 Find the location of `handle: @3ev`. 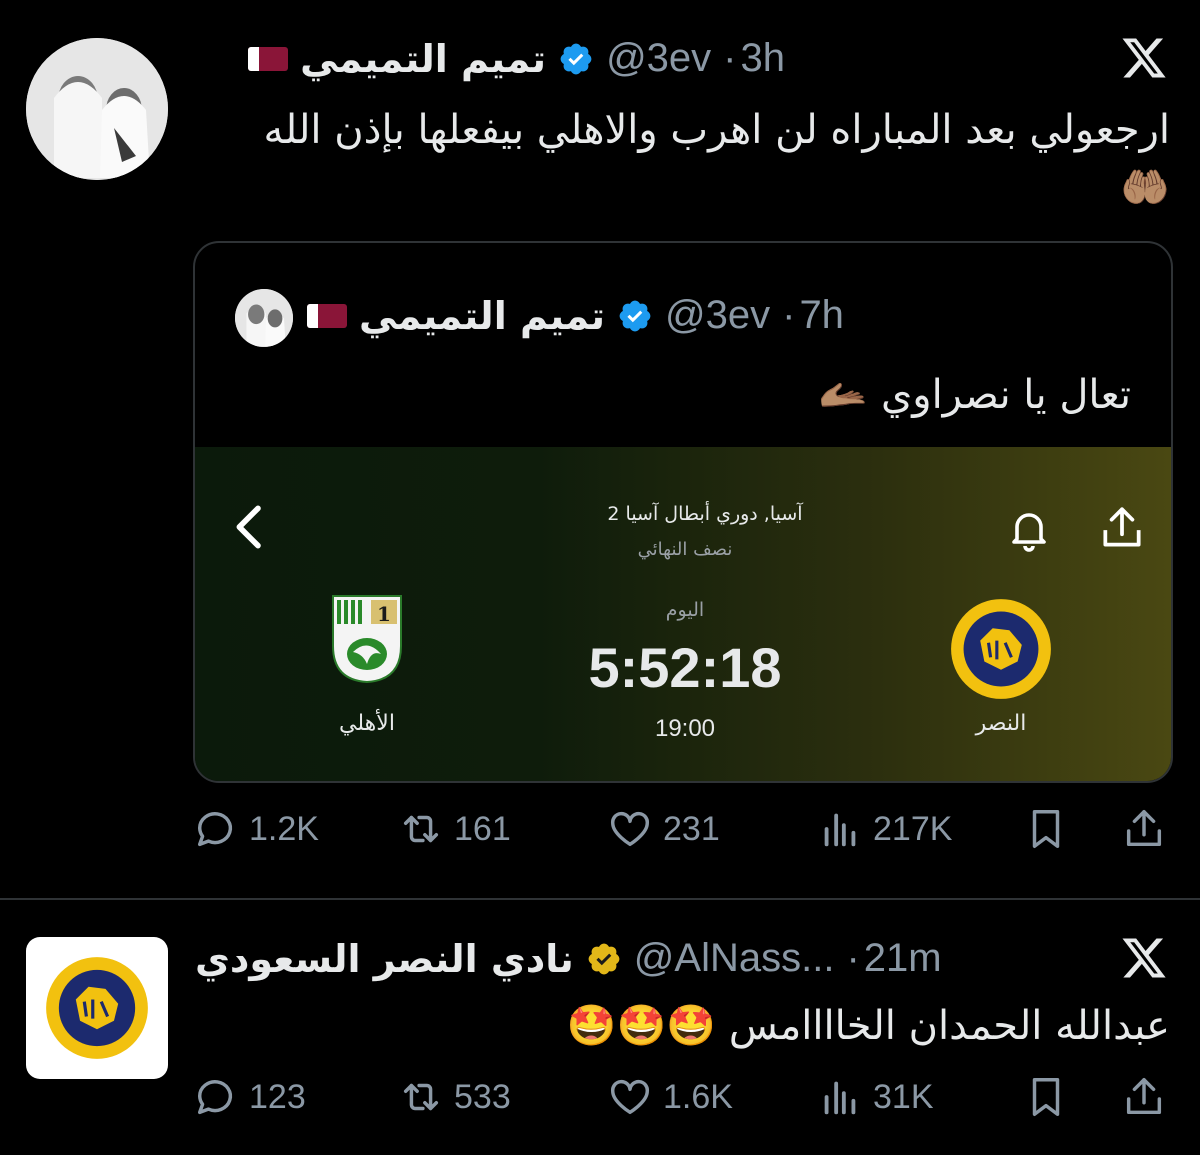

handle: @3ev is located at coordinates (658, 58).